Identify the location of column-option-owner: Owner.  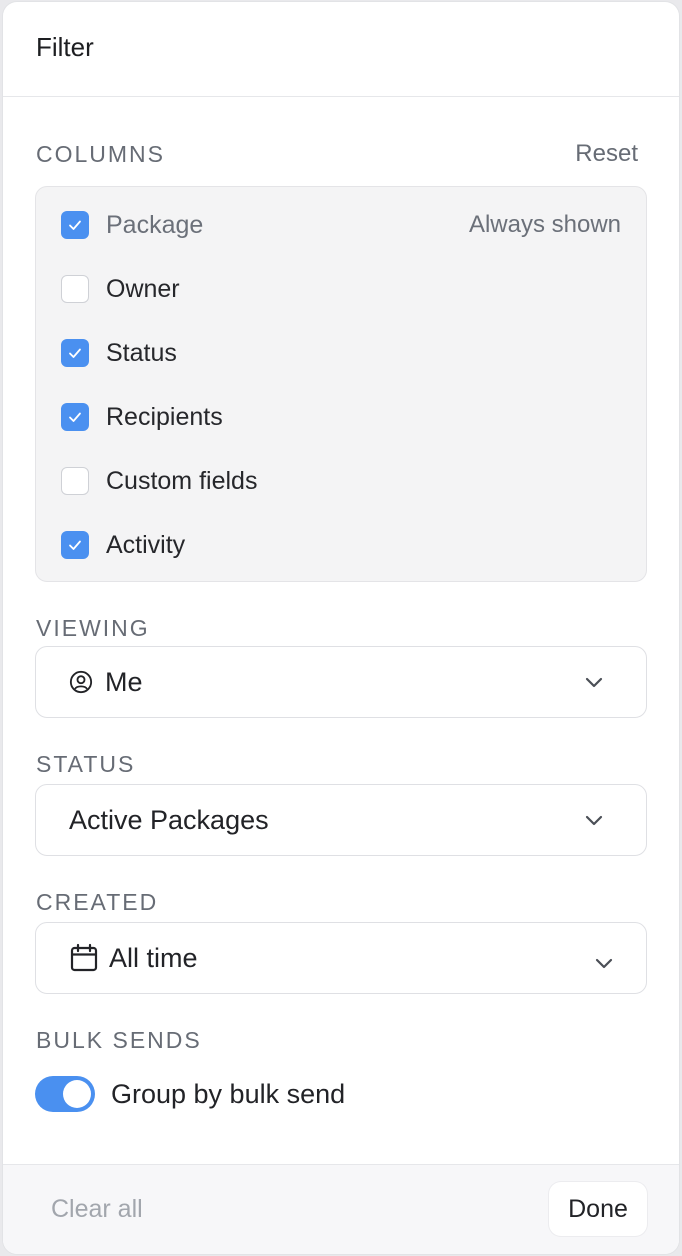
(341, 289).